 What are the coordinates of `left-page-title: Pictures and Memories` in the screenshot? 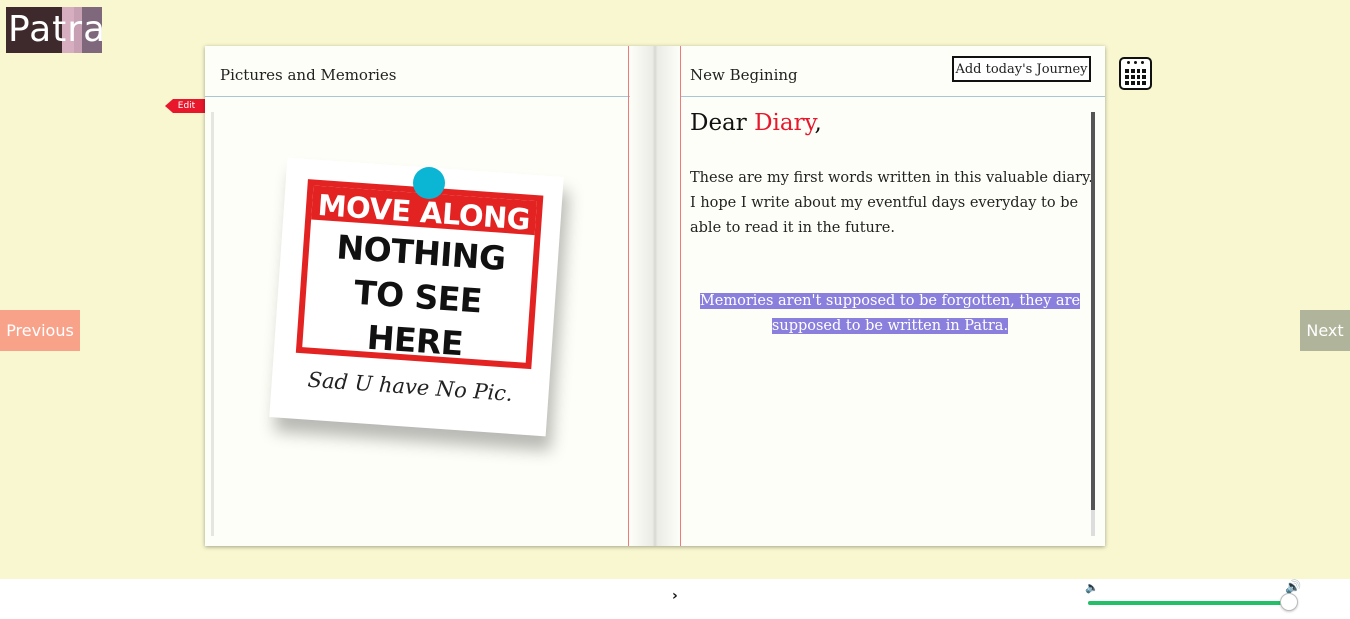 It's located at (308, 75).